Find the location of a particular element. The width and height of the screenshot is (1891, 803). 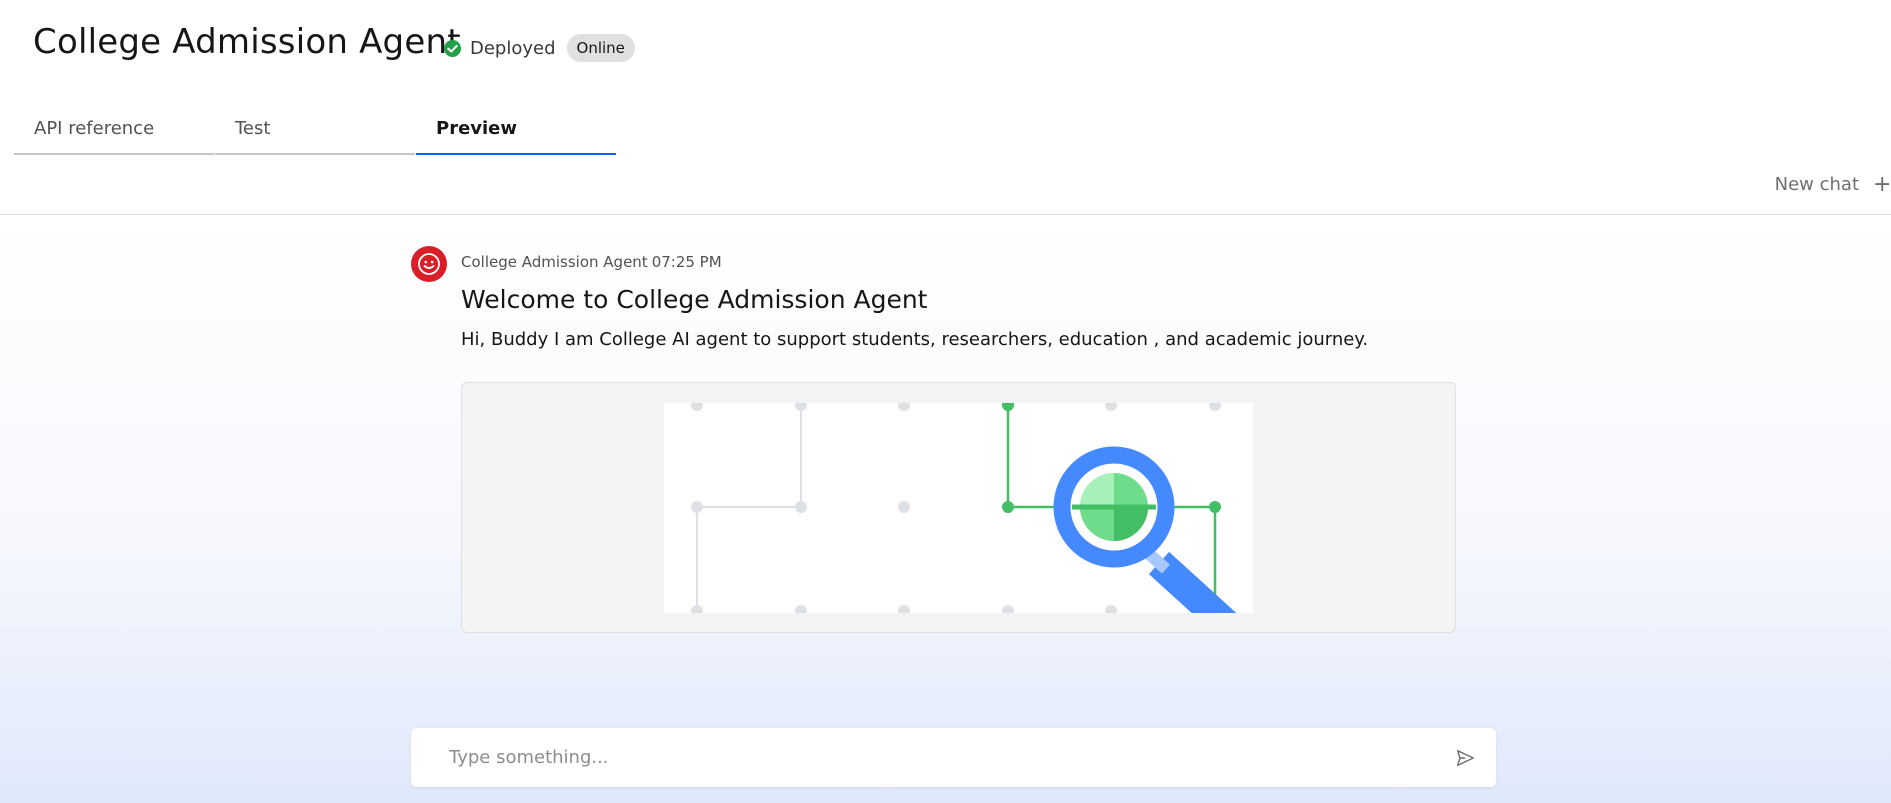

page-title: College Admission Agent is located at coordinates (247, 42).